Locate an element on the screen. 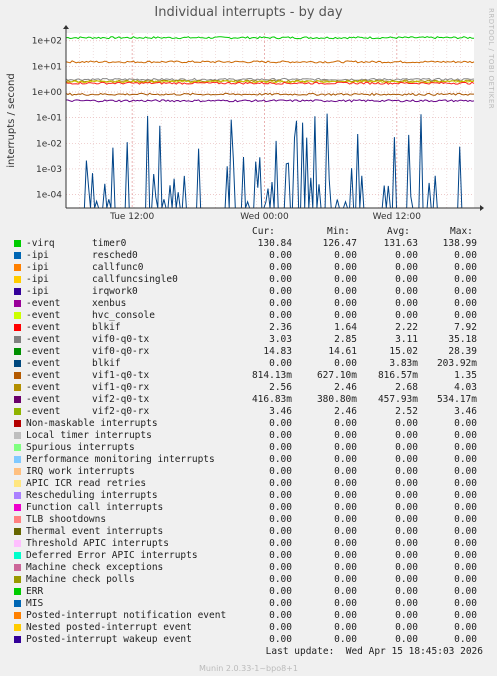 Image resolution: width=497 pixels, height=676 pixels. legend-row: -event vif1-q0-rx 2.56 2.46 2.68 4.03 is located at coordinates (248, 388).